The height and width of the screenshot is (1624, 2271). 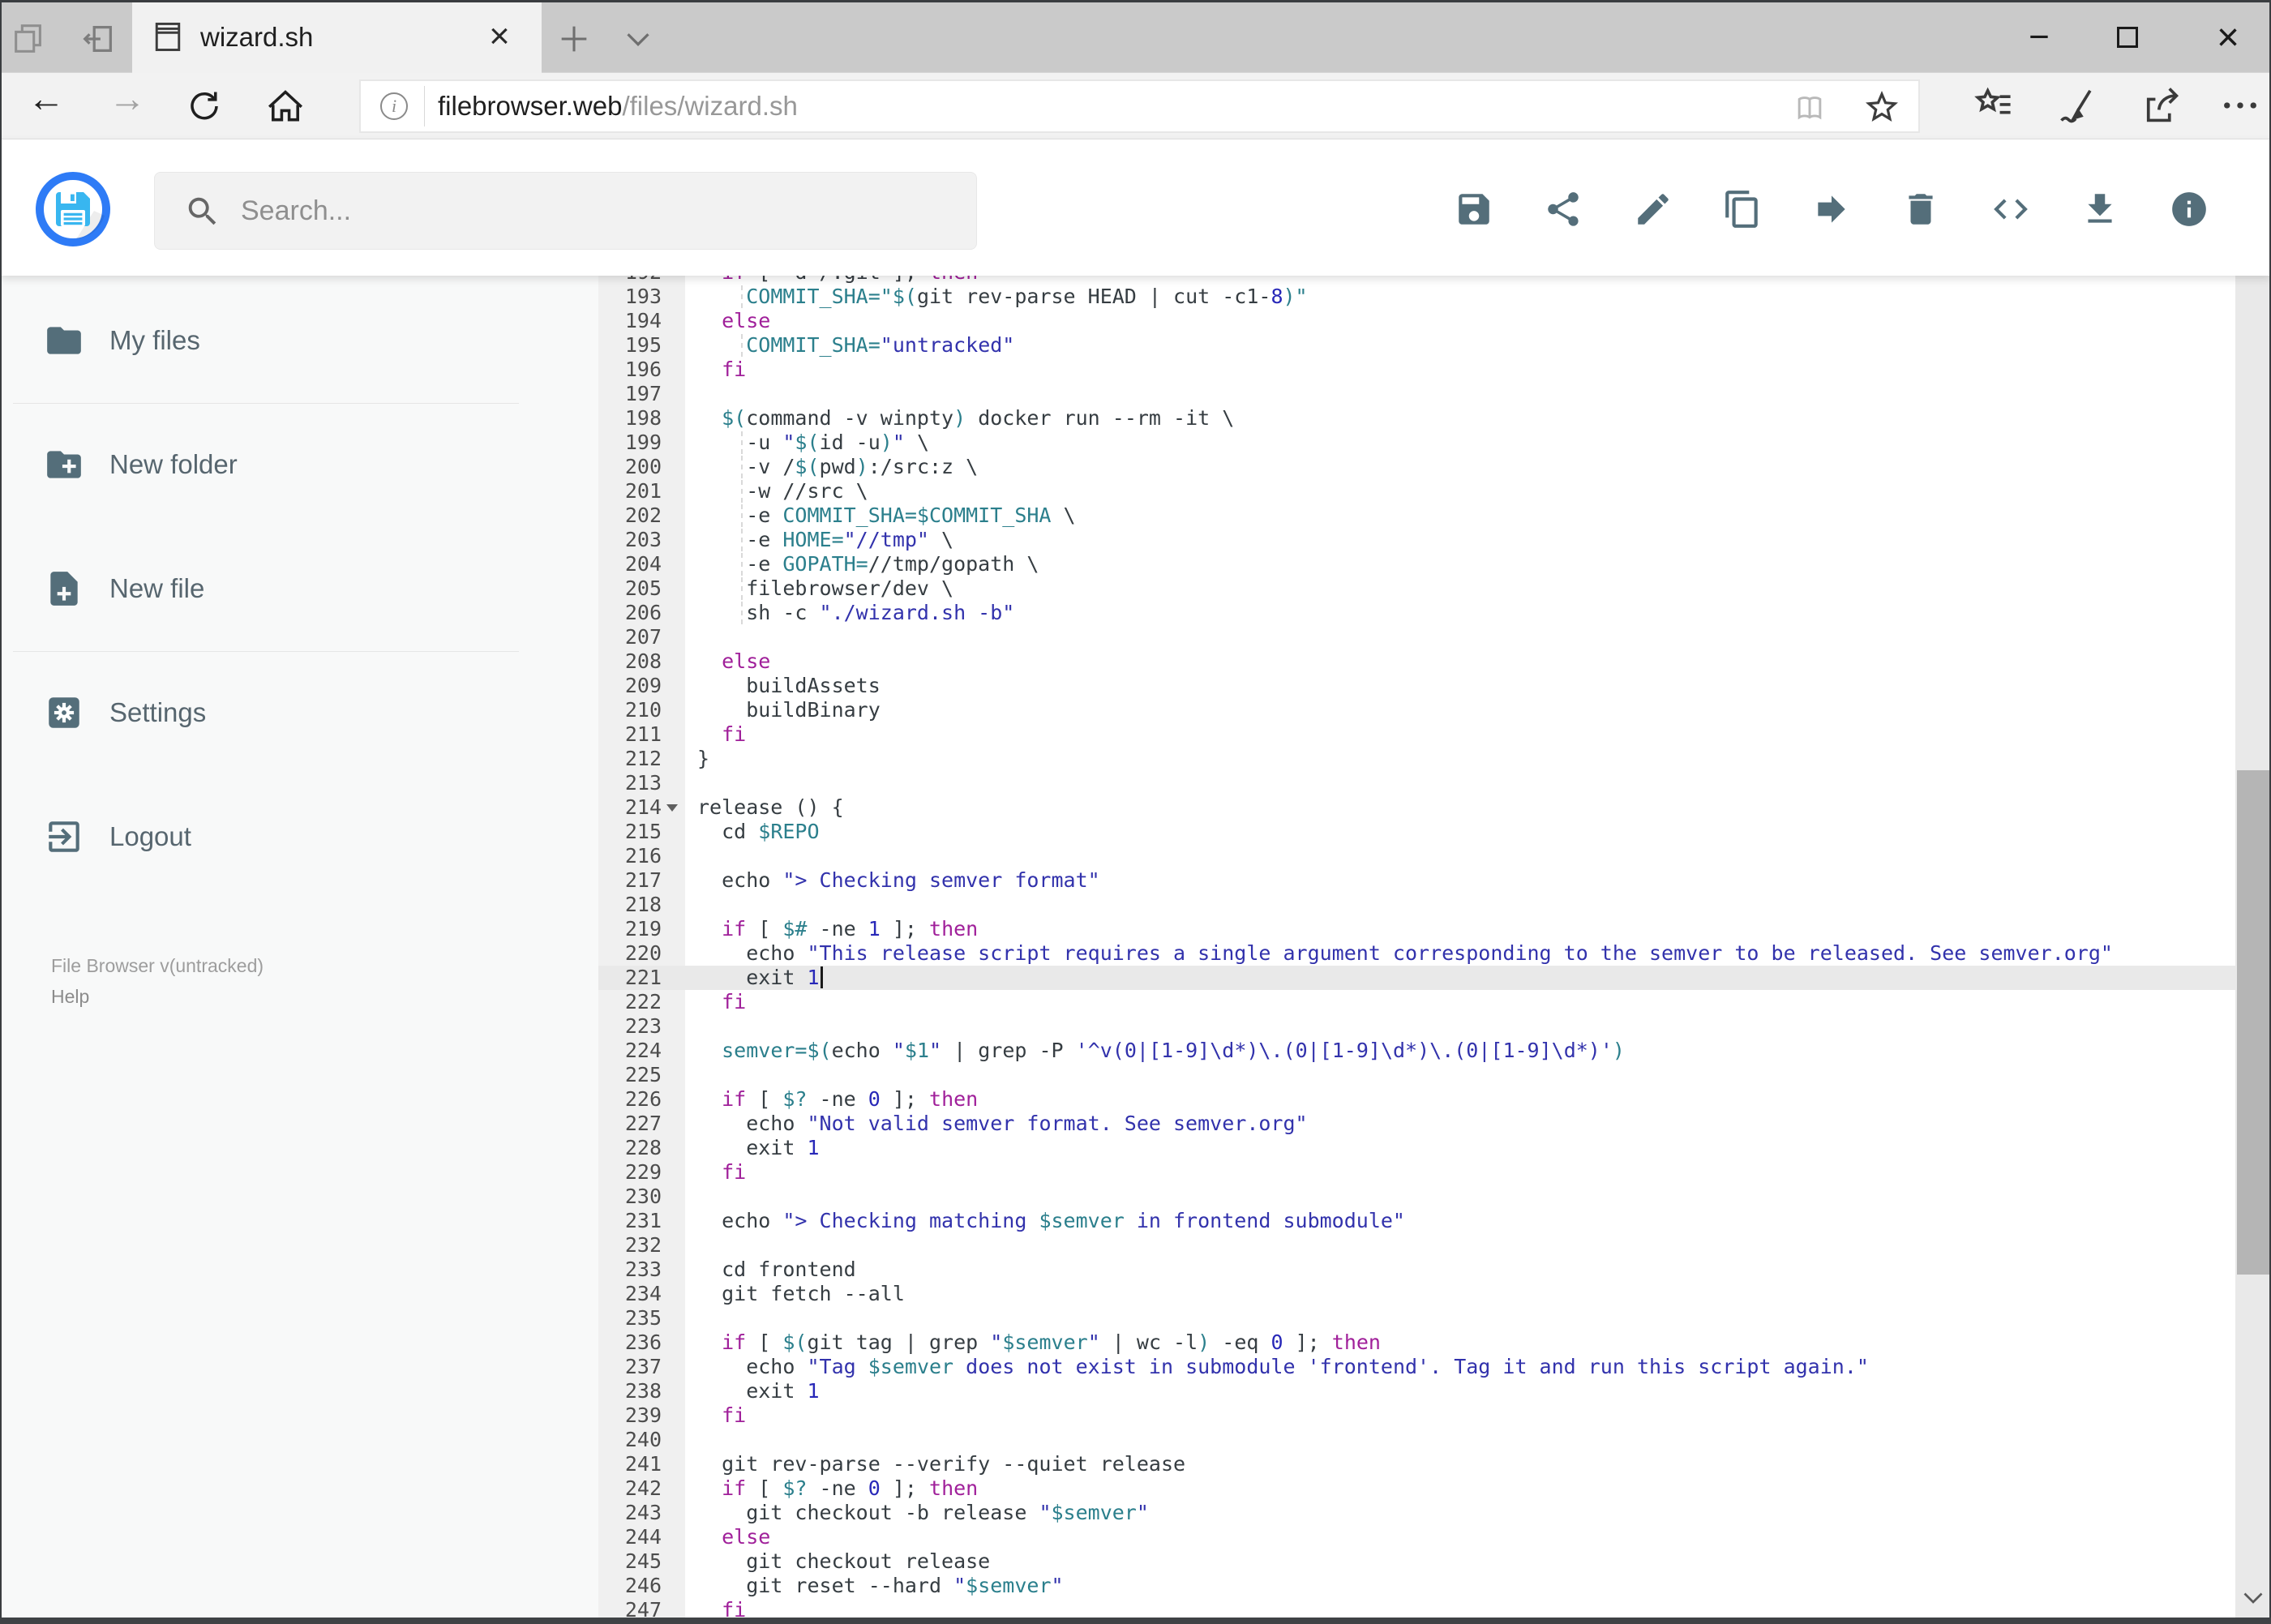 What do you see at coordinates (630, 588) in the screenshot?
I see `line-number: 205` at bounding box center [630, 588].